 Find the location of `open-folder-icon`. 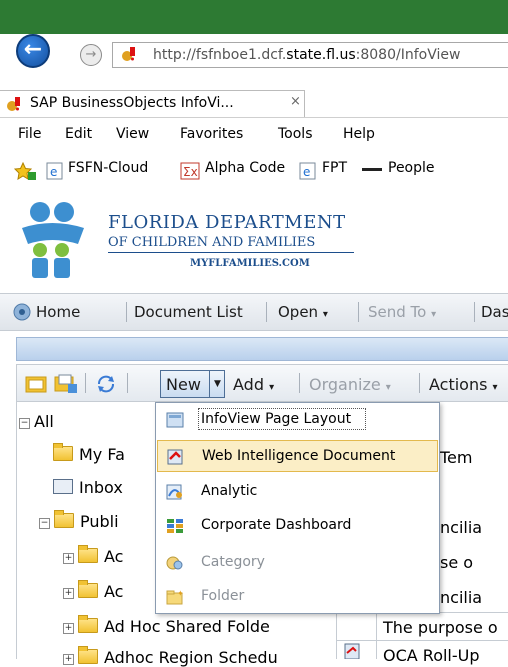

open-folder-icon is located at coordinates (66, 384).